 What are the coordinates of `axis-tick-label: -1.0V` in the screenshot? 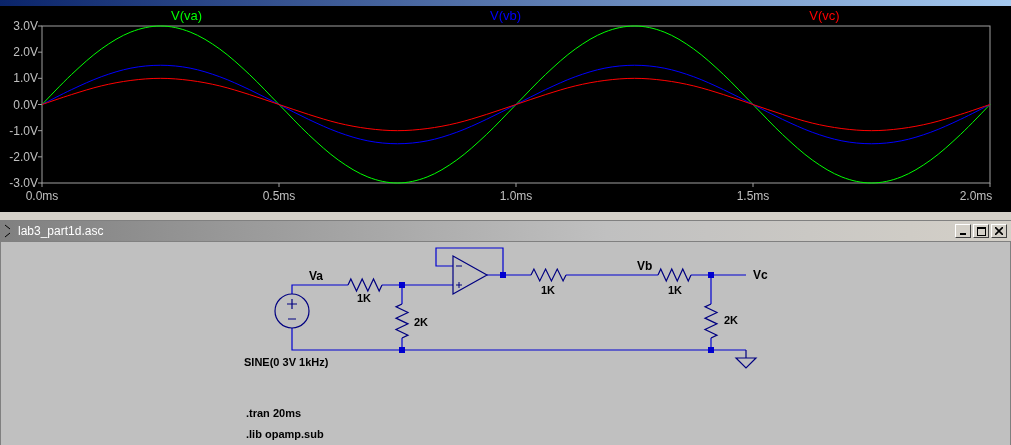 It's located at (23, 130).